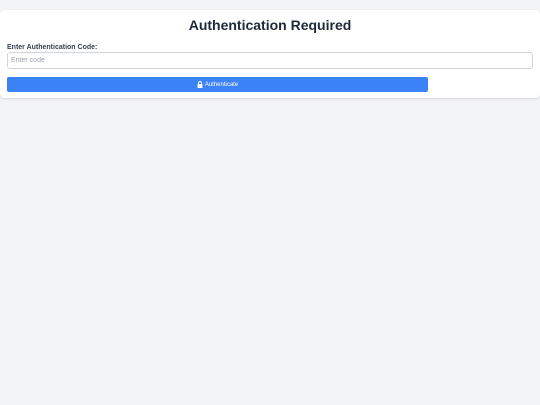 This screenshot has height=405, width=540. Describe the element at coordinates (52, 47) in the screenshot. I see `code-label: Enter Authentication Code:` at that location.